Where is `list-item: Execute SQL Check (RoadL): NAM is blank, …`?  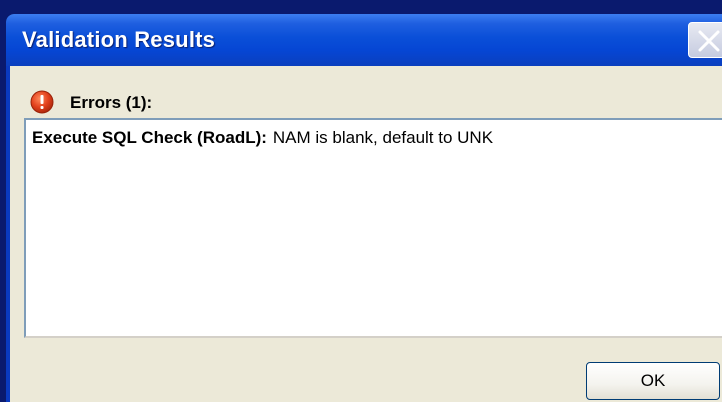 list-item: Execute SQL Check (RoadL): NAM is blank, … is located at coordinates (262, 138).